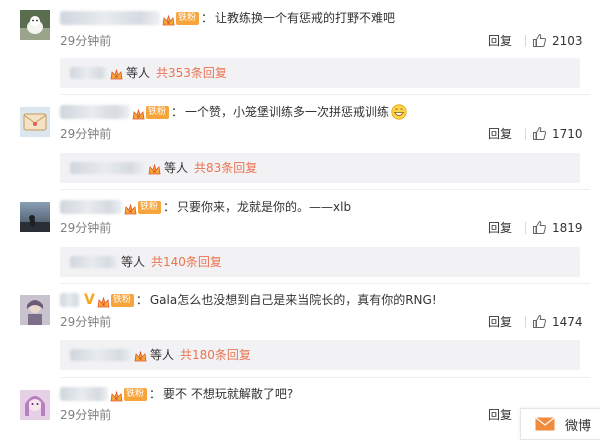 This screenshot has height=440, width=600. What do you see at coordinates (228, 394) in the screenshot?
I see `comment-text: 要不 不想玩就解散了吧?` at bounding box center [228, 394].